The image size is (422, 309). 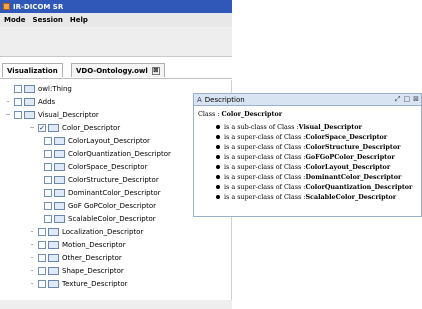 I want to click on tree-node-label: ColorSpace_Descriptor, so click(x=108, y=166).